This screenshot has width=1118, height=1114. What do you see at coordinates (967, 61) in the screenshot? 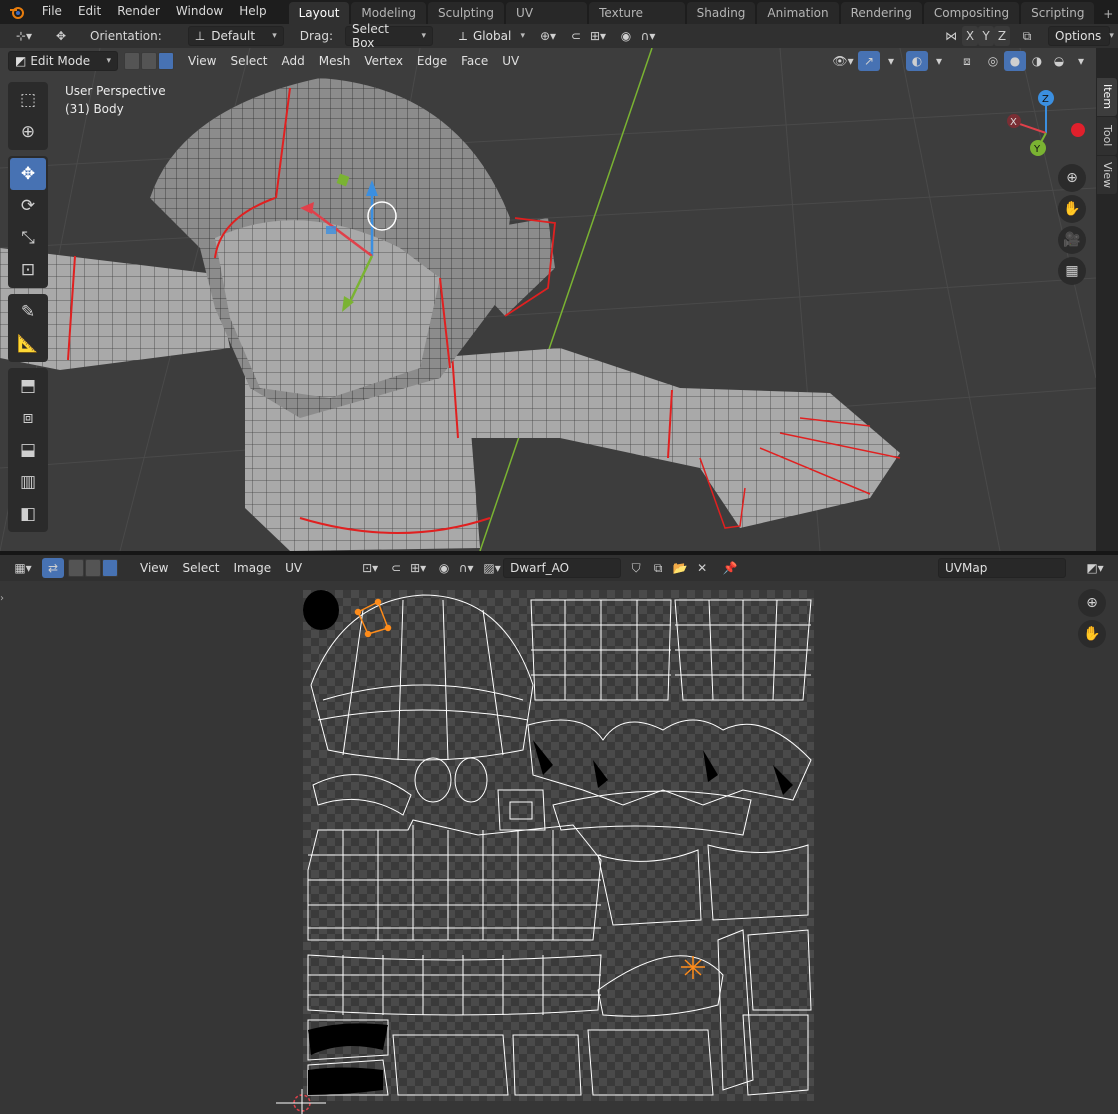
I see `xray-icon: ⧈` at bounding box center [967, 61].